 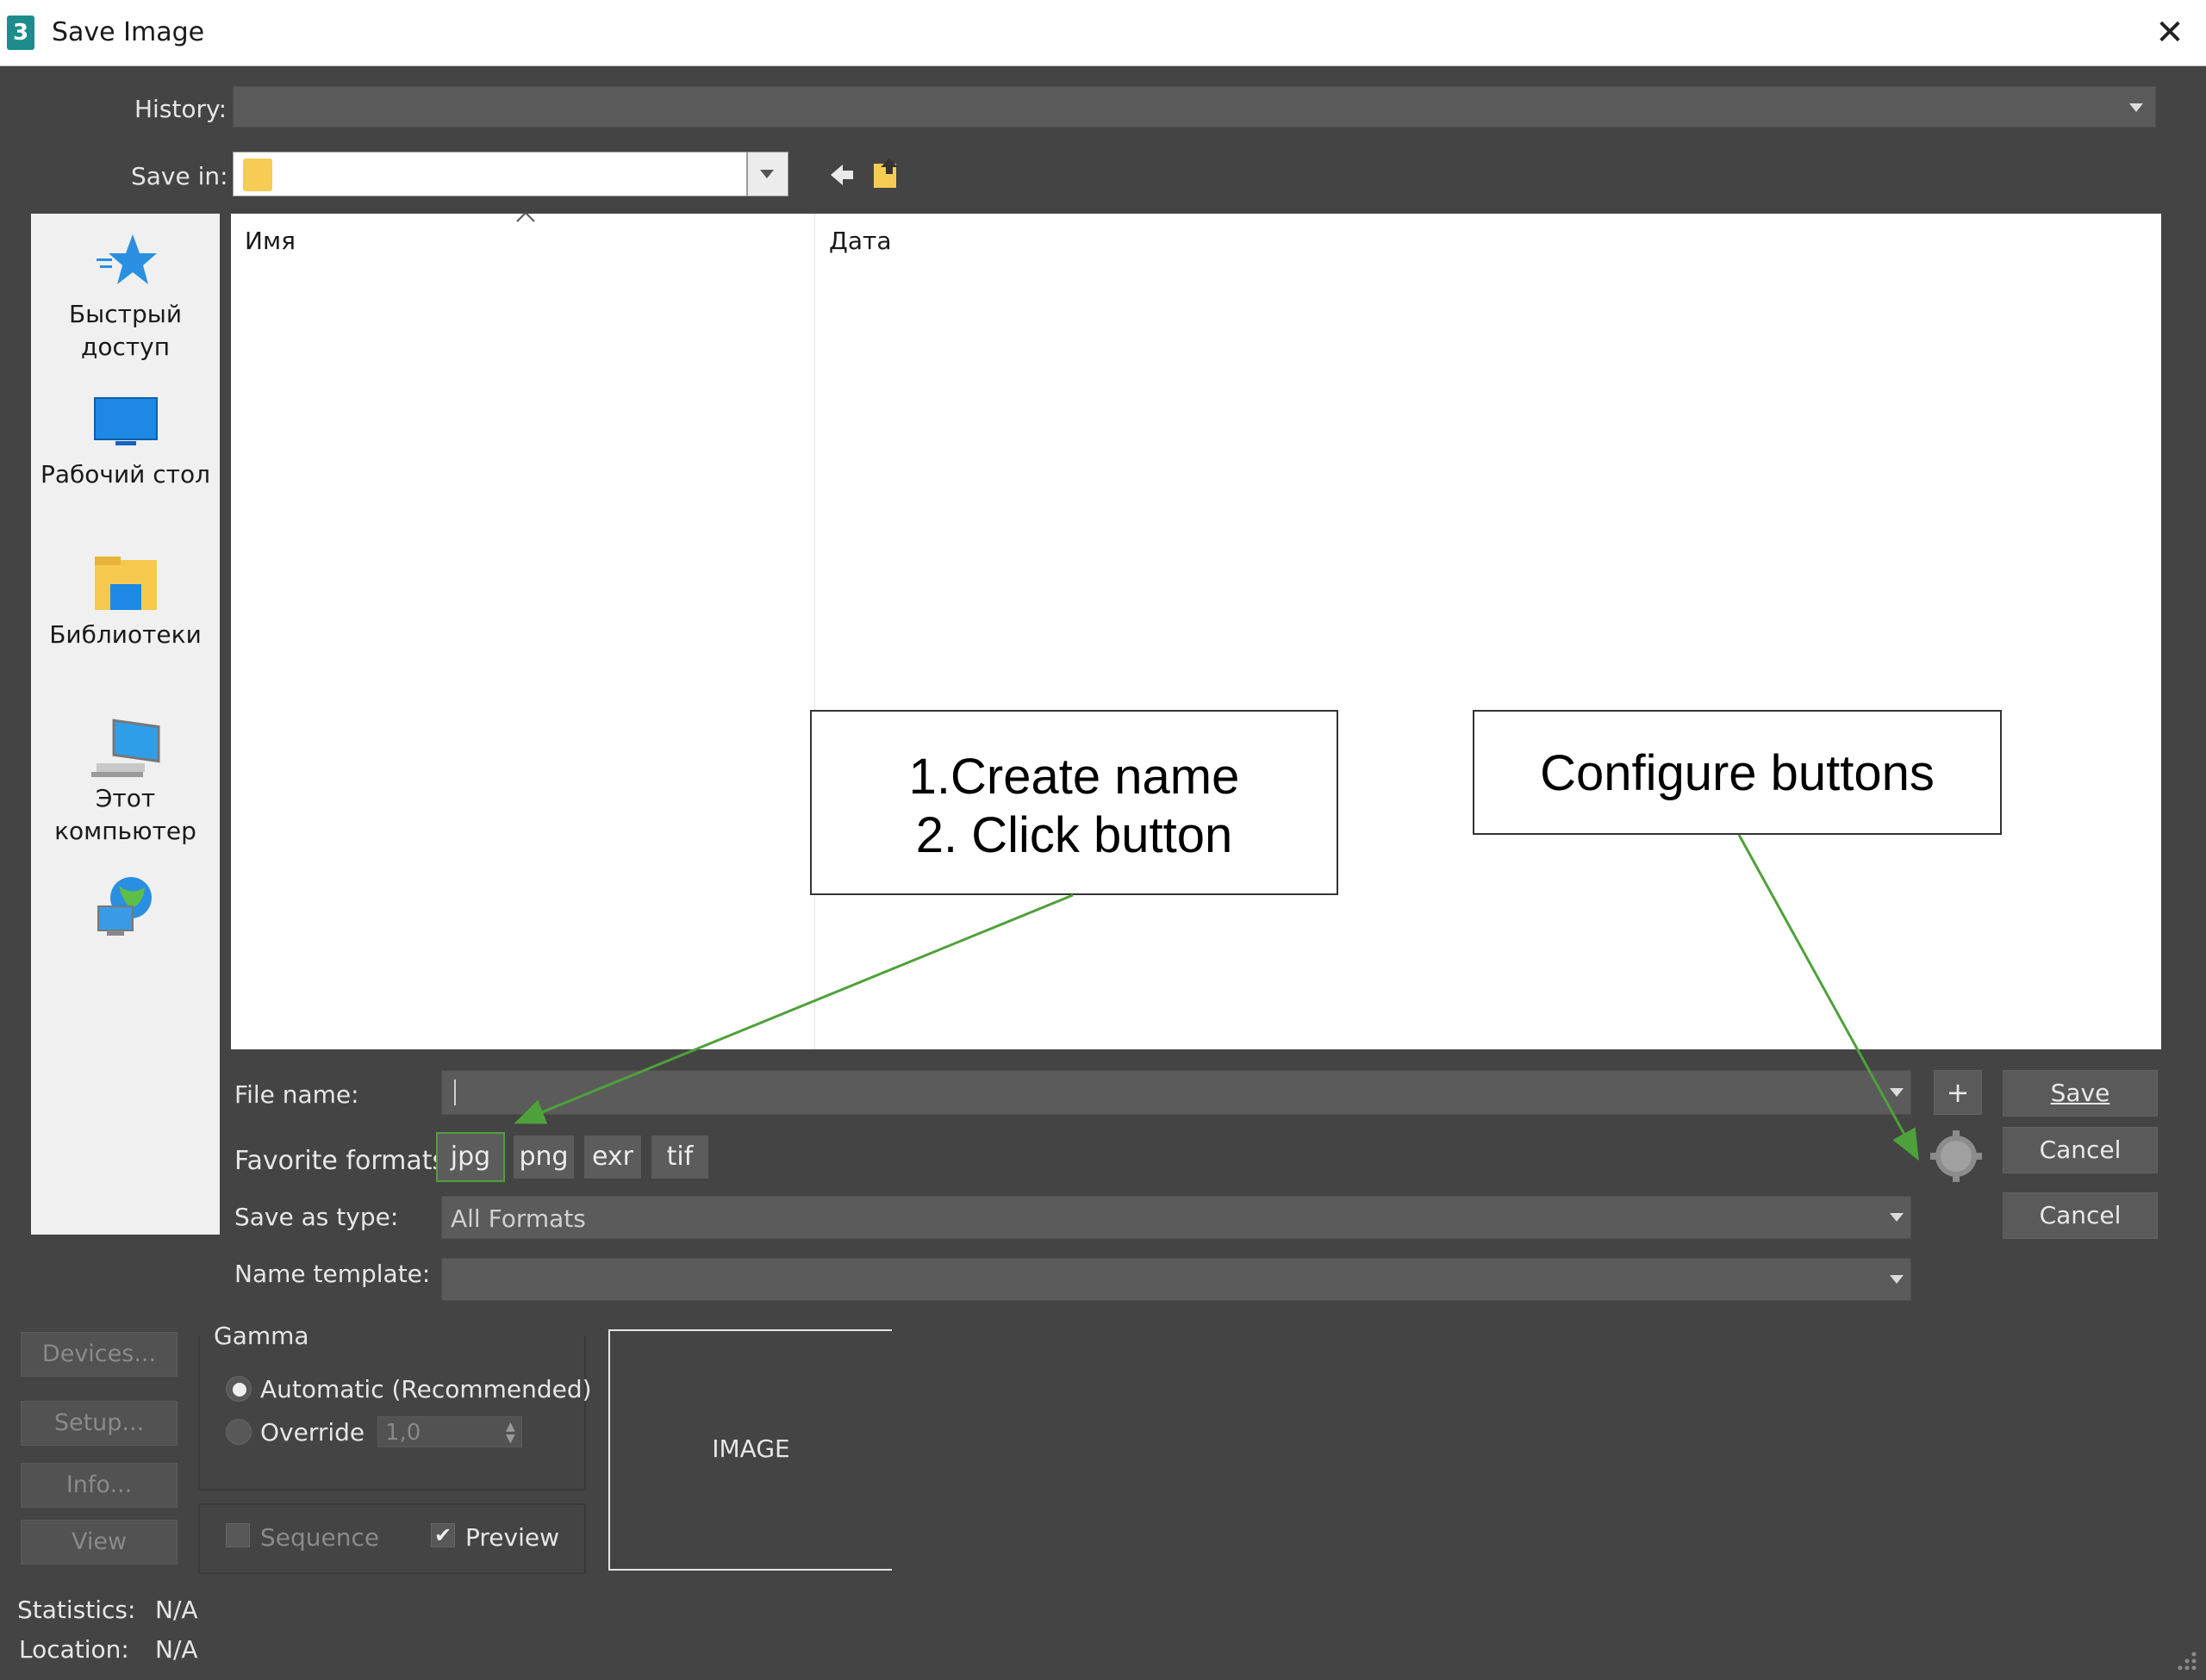 I want to click on annotation-arrows, so click(x=1216, y=997).